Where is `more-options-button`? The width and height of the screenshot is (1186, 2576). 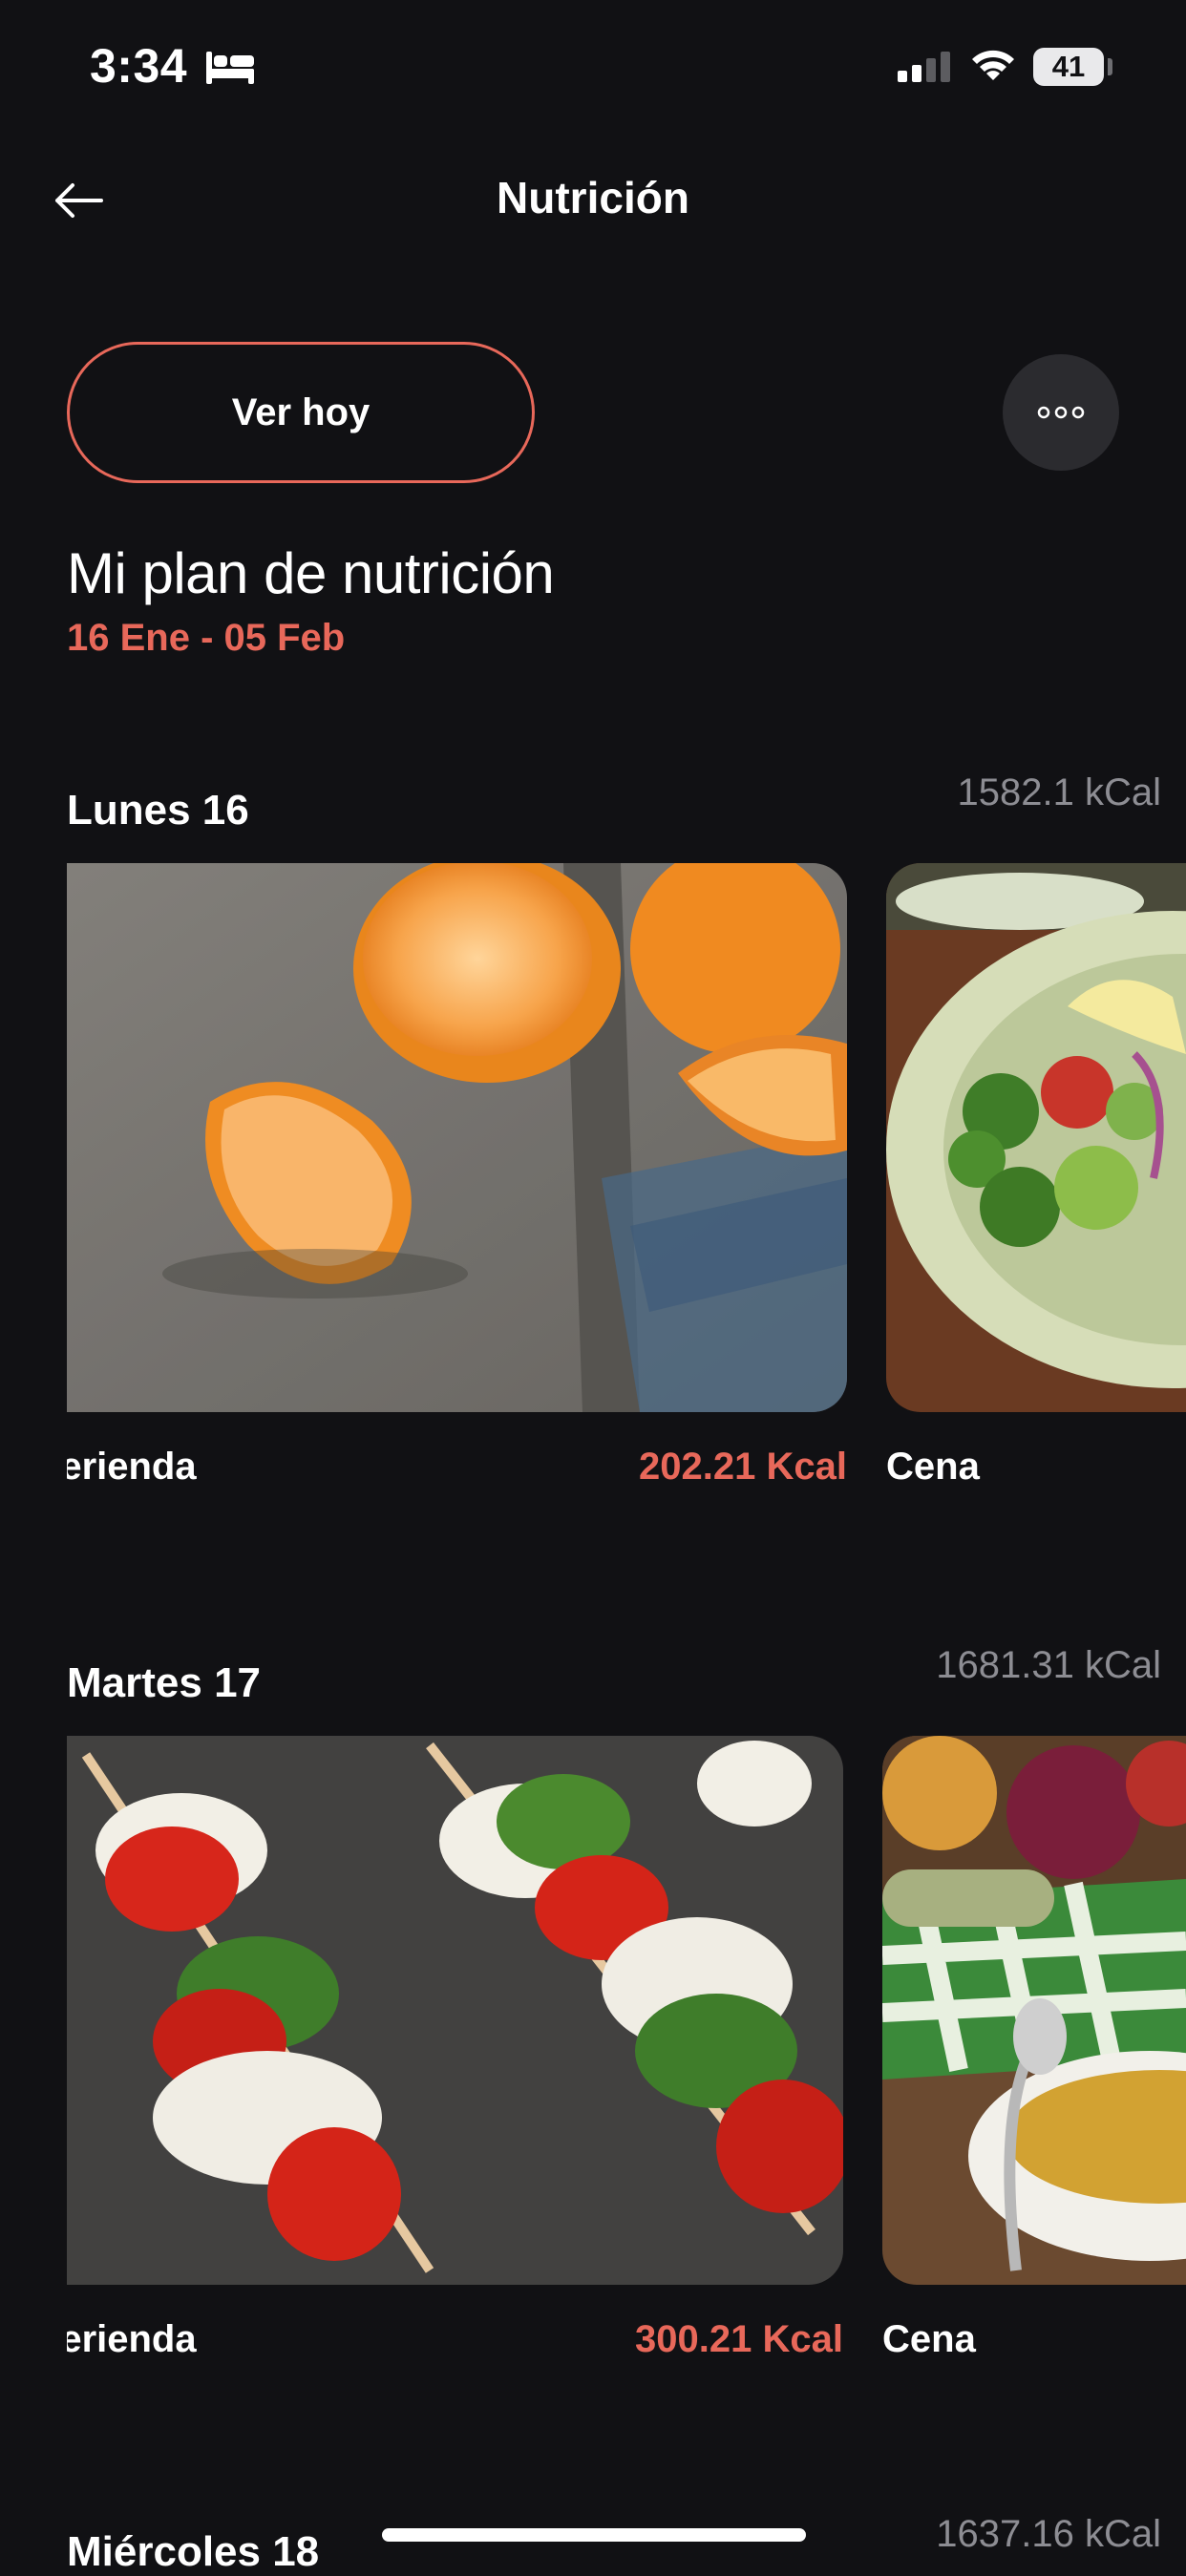
more-options-button is located at coordinates (1061, 412).